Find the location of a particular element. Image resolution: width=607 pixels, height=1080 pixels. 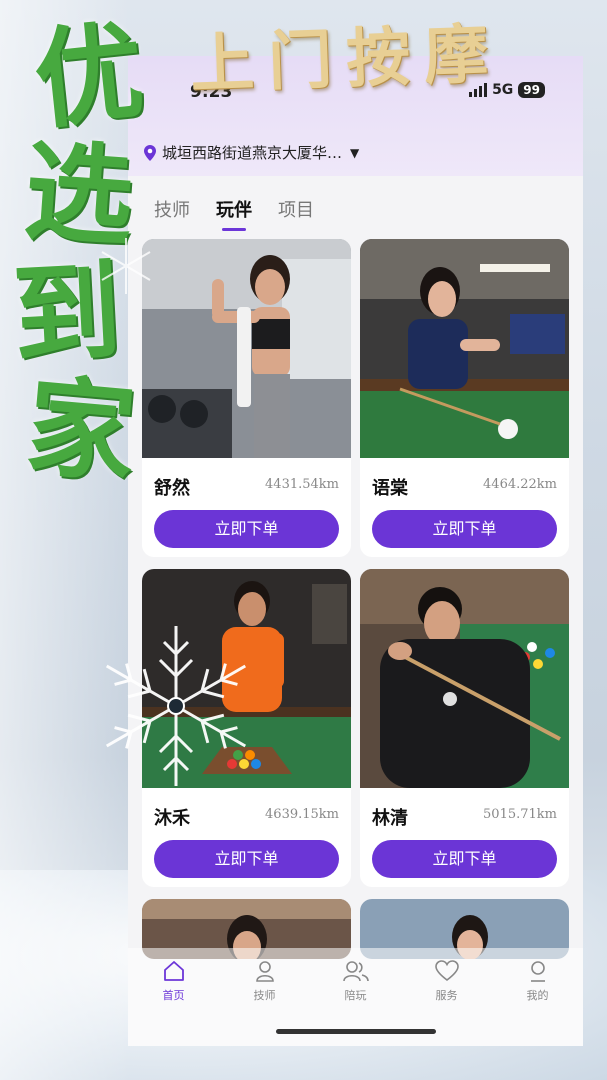

tab-companion: 玩伴 is located at coordinates (234, 209).